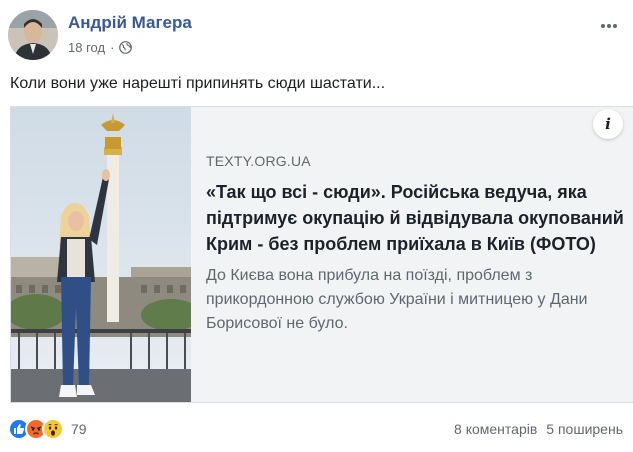  What do you see at coordinates (538, 429) in the screenshot?
I see `engagement-stats: 8 коментарів 5 поширень` at bounding box center [538, 429].